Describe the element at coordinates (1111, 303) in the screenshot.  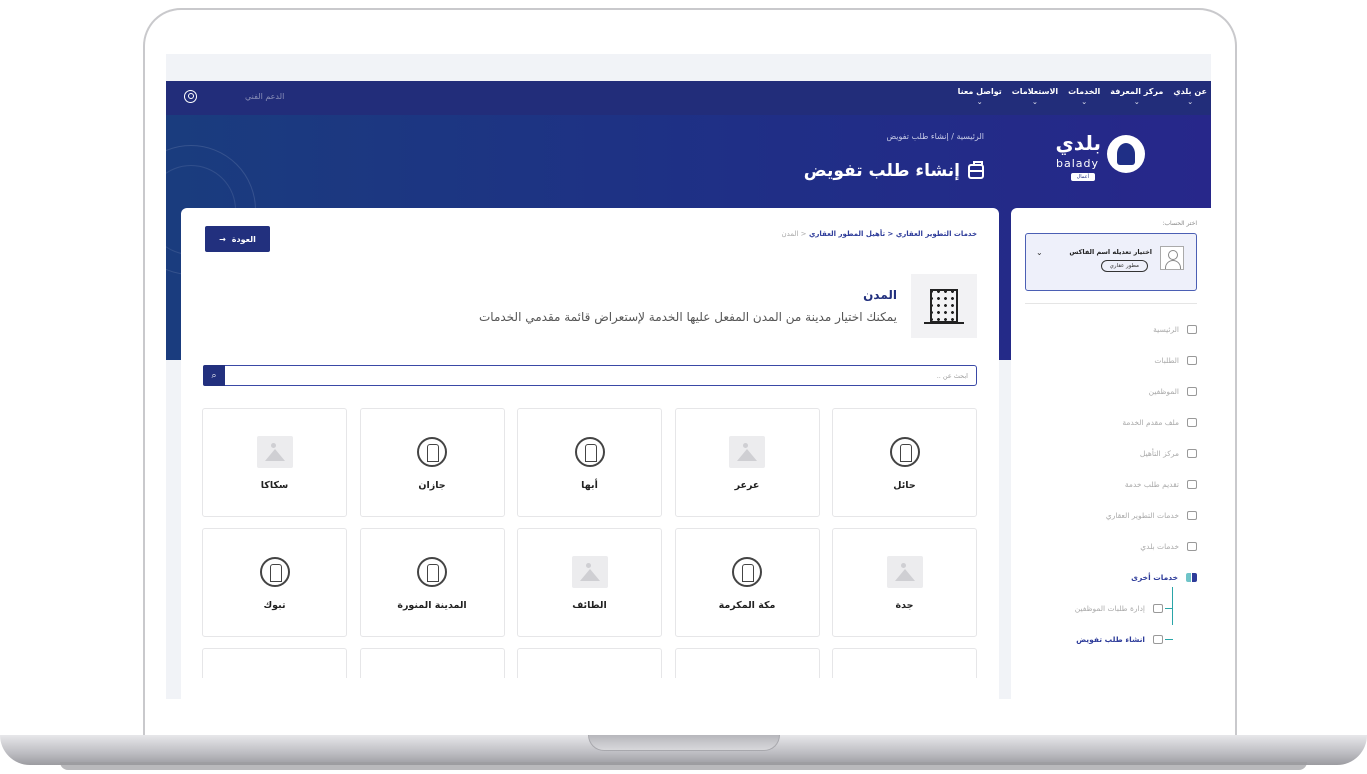
I see `divider` at that location.